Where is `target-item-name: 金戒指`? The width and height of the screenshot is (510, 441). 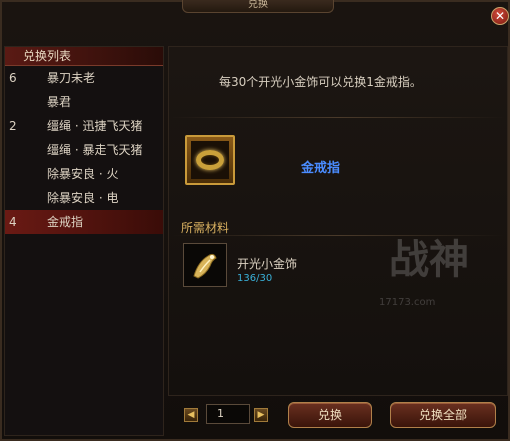 target-item-name: 金戒指 is located at coordinates (321, 168).